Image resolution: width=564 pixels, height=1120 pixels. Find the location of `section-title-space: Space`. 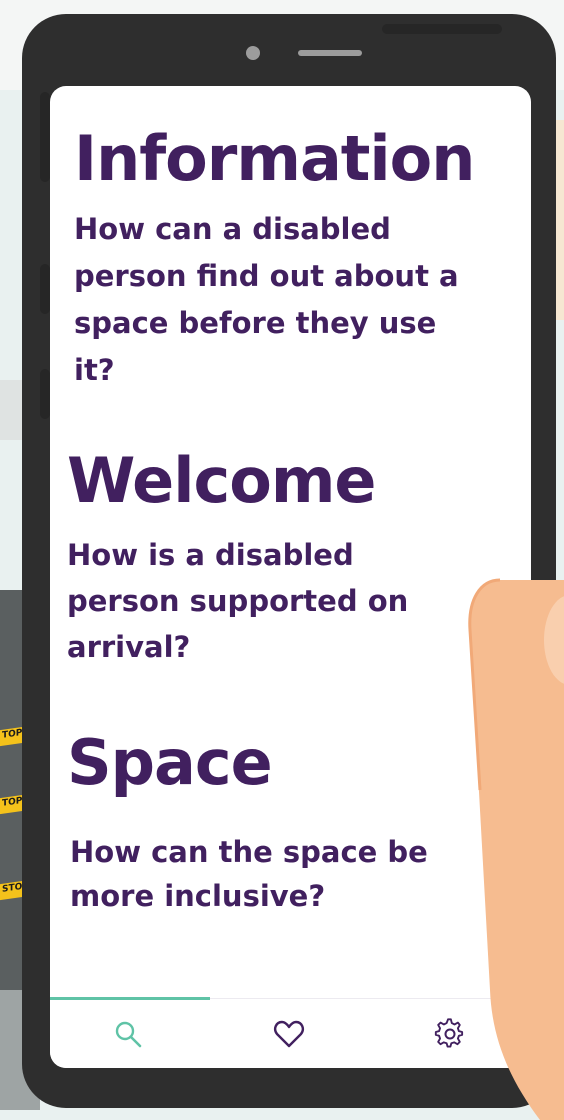

section-title-space: Space is located at coordinates (170, 762).